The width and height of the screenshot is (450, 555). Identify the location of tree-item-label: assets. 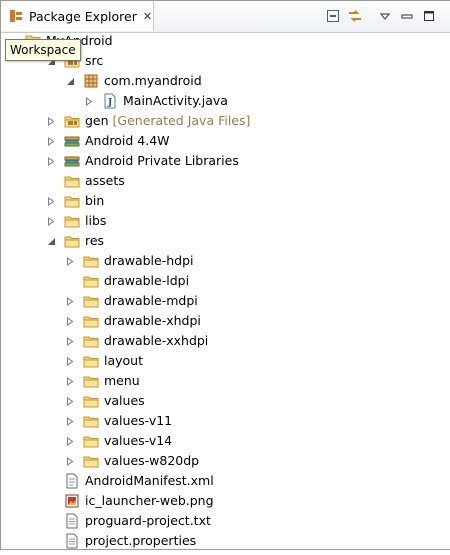
(105, 180).